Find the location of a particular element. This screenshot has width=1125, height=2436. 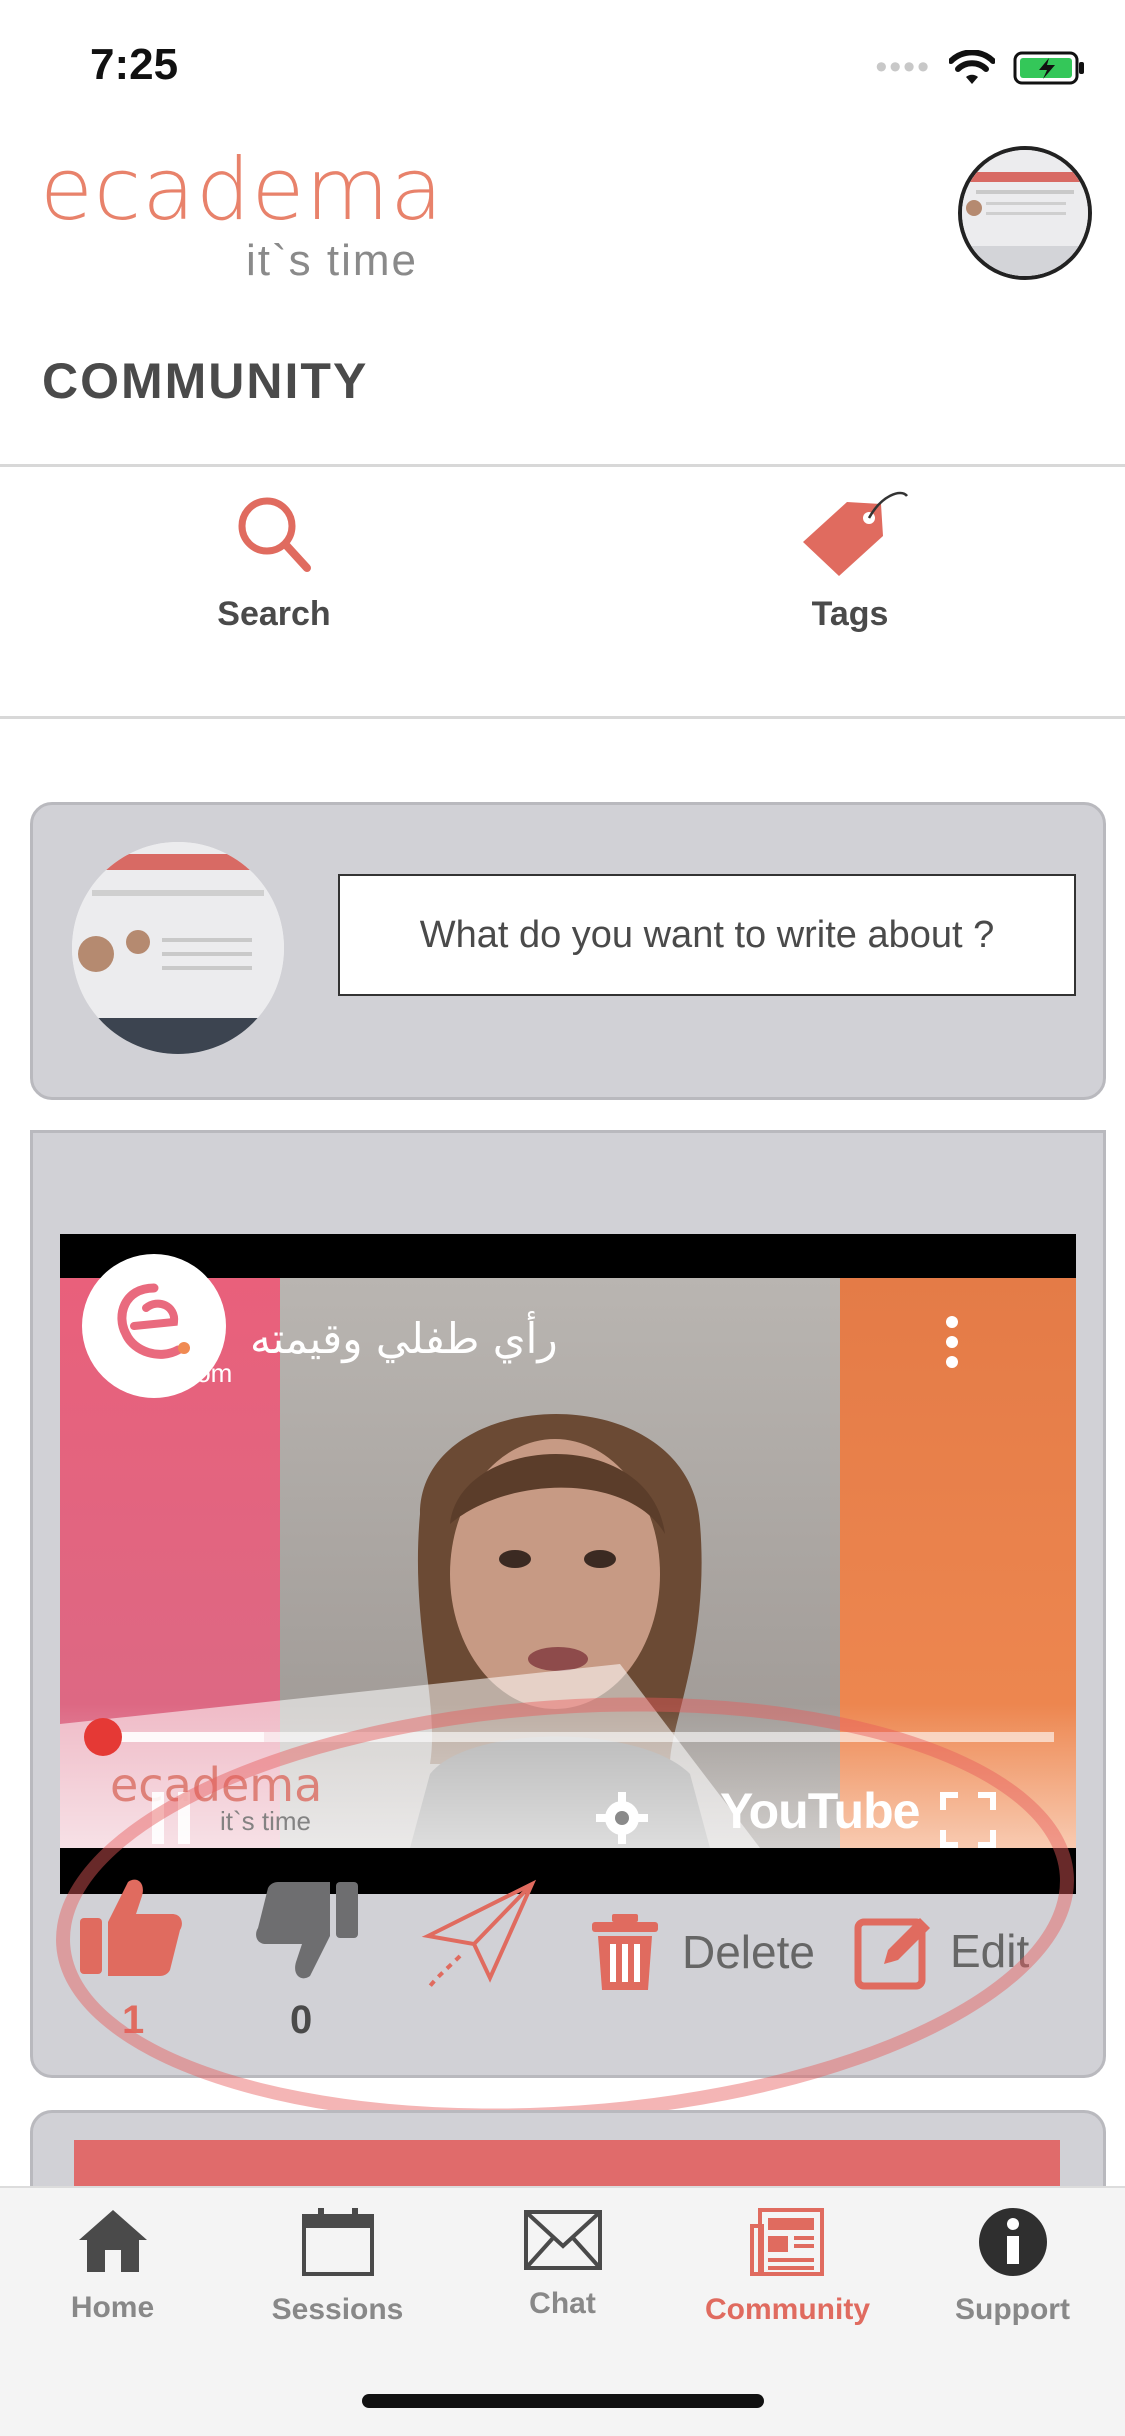

channel-suffix: .com is located at coordinates (204, 1373).